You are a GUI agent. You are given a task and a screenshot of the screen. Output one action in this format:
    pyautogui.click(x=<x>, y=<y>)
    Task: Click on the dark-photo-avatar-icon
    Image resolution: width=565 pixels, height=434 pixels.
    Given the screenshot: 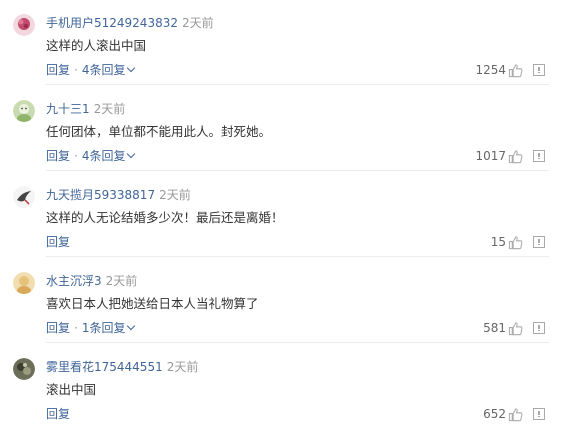 What is the action you would take?
    pyautogui.click(x=24, y=369)
    